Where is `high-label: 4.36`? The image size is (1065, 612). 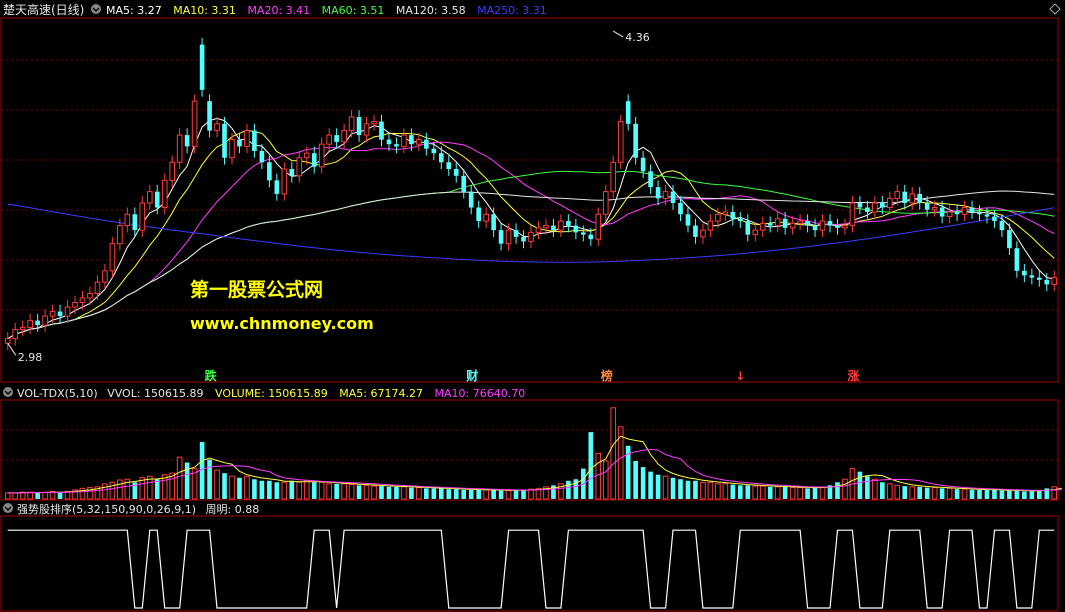 high-label: 4.36 is located at coordinates (637, 37).